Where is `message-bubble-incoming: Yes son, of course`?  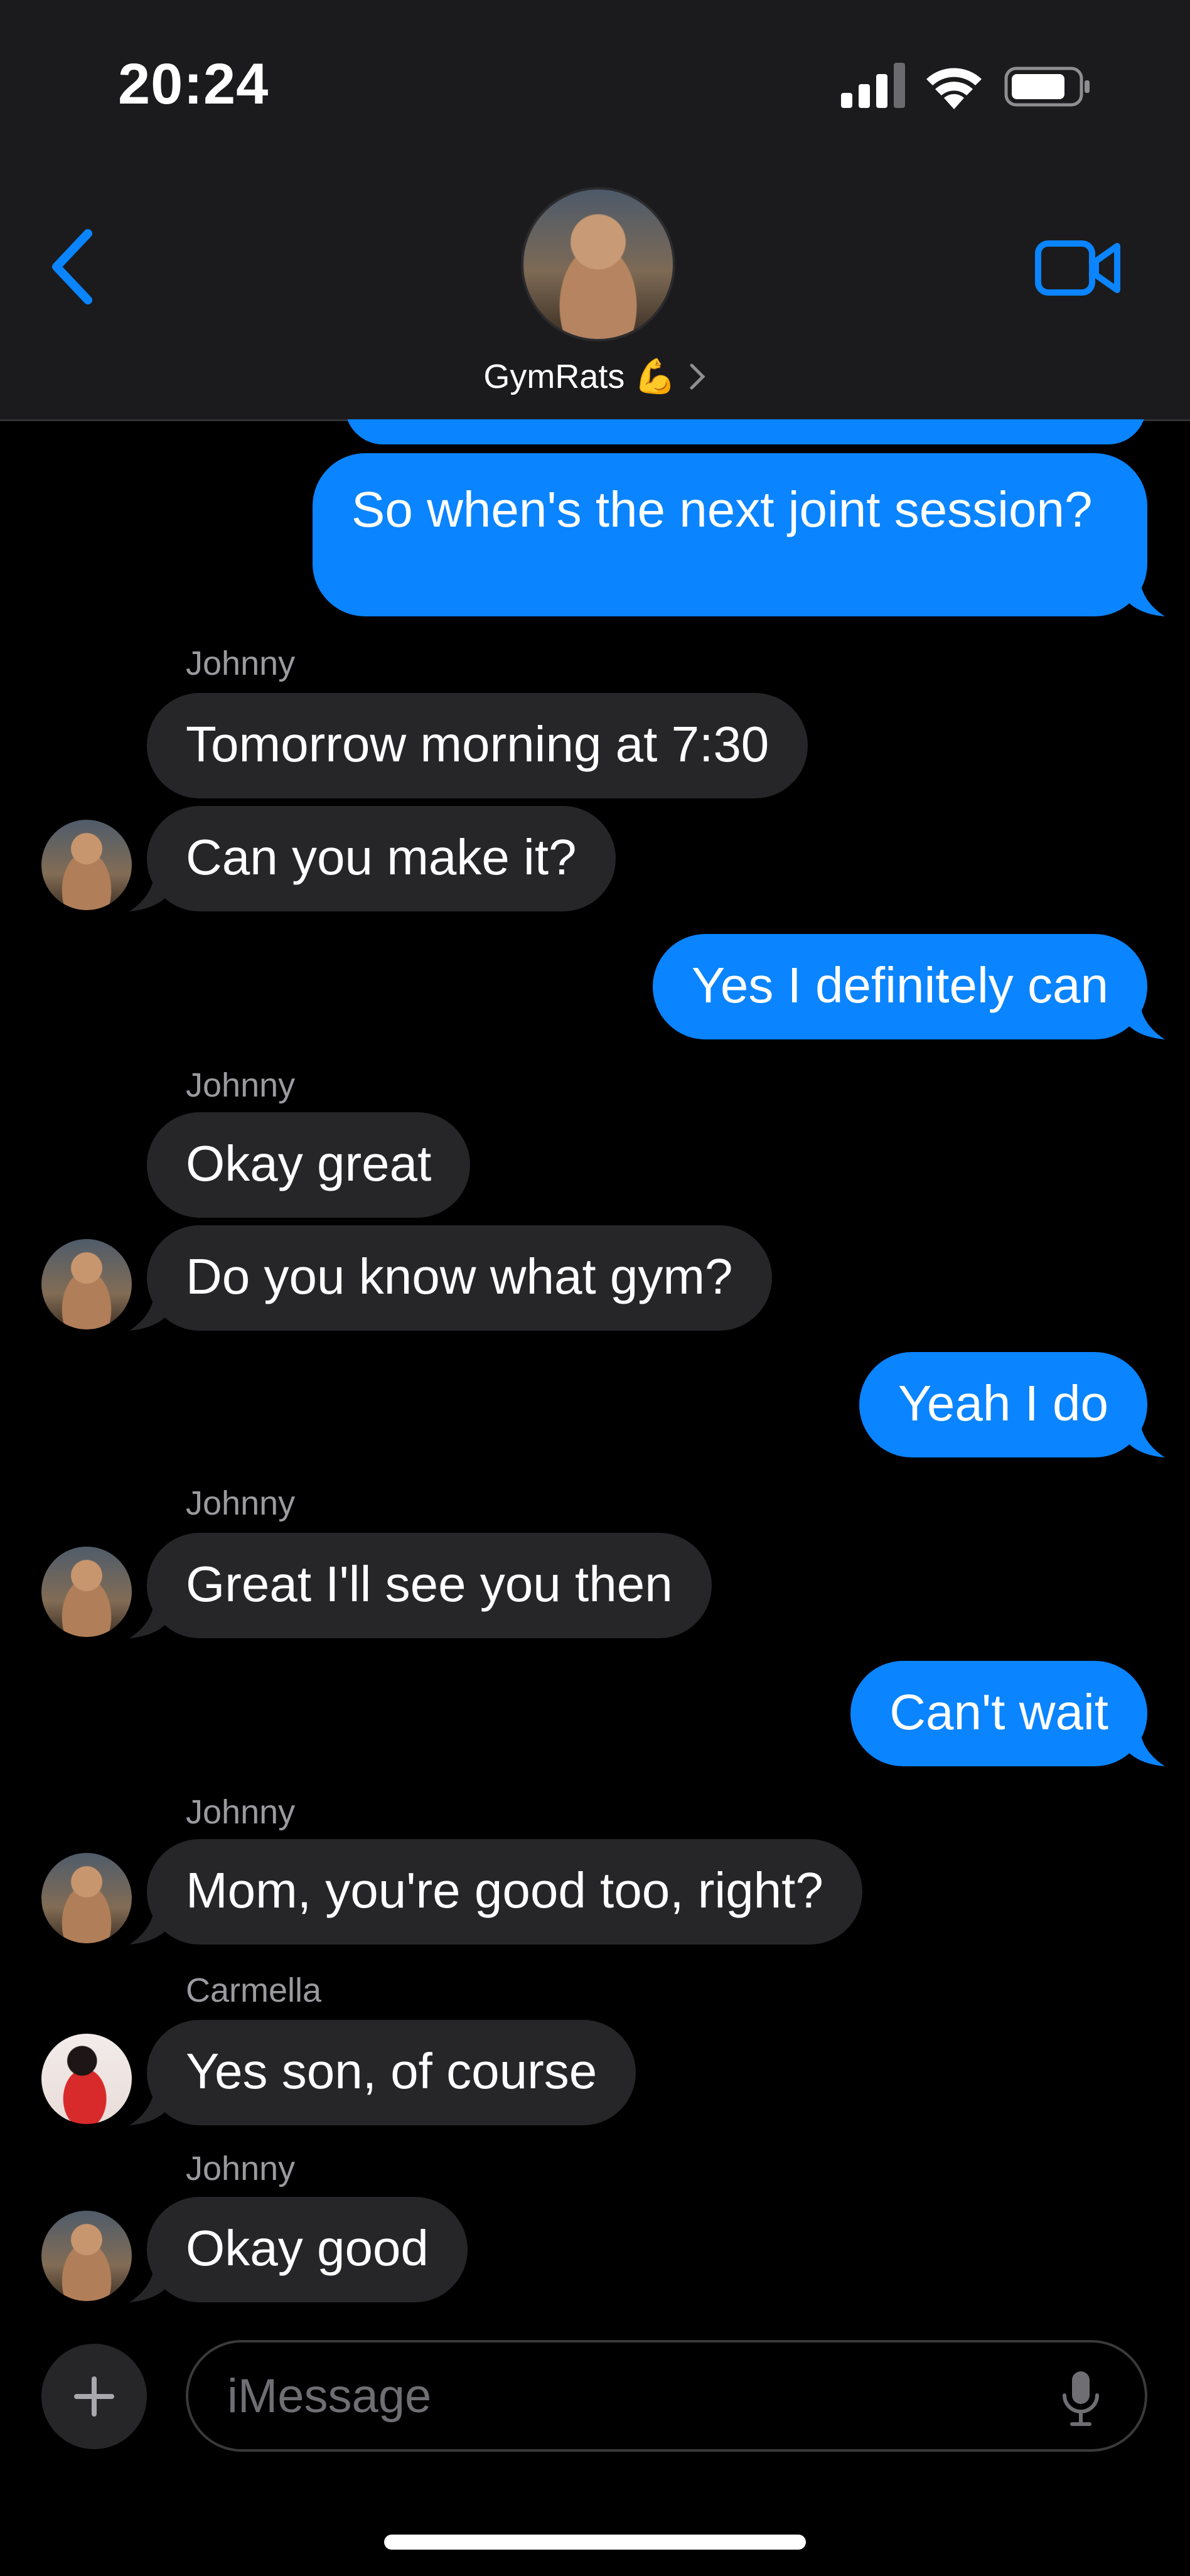 message-bubble-incoming: Yes son, of course is located at coordinates (382, 2072).